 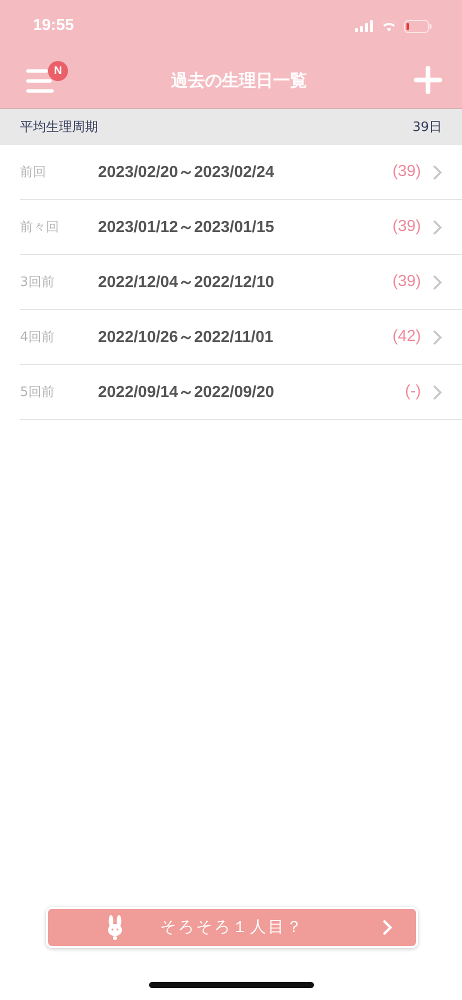 I want to click on period-row: 3回前 2022/12/04～2022/12/10 (39), so click(x=241, y=282).